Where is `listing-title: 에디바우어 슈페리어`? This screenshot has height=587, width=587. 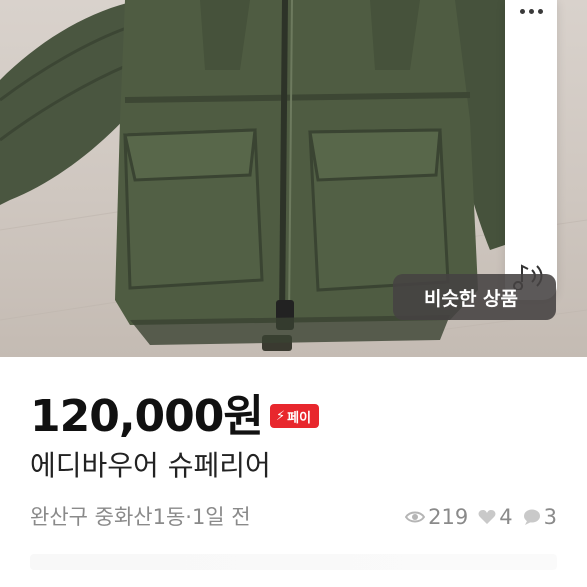
listing-title: 에디바우어 슈페리어 is located at coordinates (150, 465).